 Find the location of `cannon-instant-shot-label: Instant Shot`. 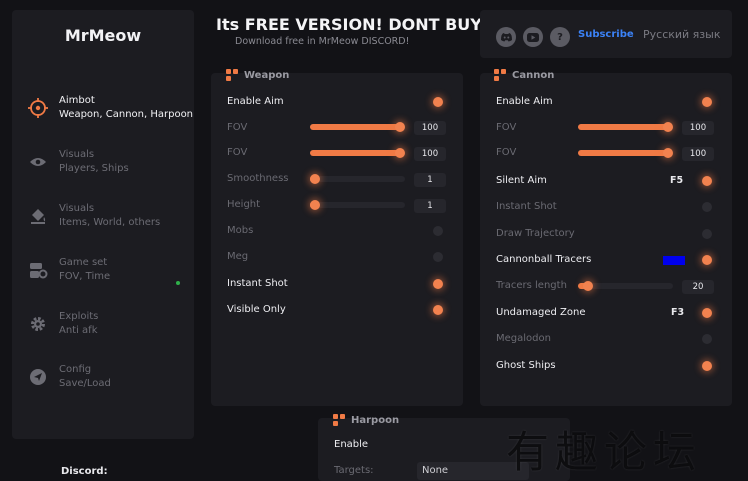

cannon-instant-shot-label: Instant Shot is located at coordinates (526, 206).